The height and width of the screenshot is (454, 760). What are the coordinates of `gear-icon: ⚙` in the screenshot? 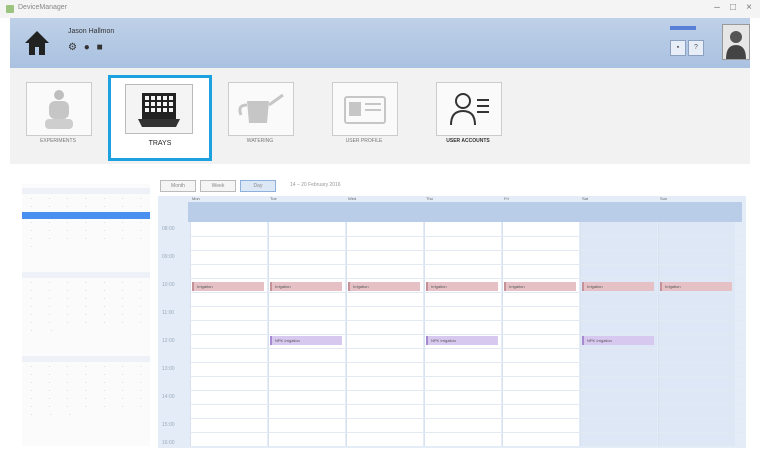 It's located at (73, 47).